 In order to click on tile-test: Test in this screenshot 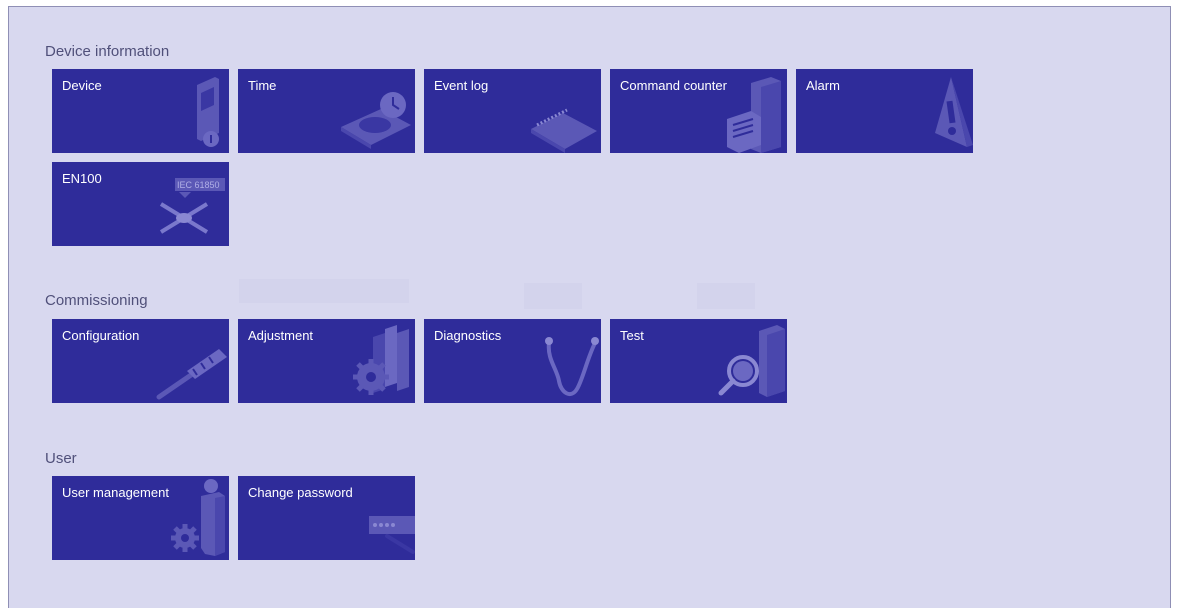, I will do `click(698, 361)`.